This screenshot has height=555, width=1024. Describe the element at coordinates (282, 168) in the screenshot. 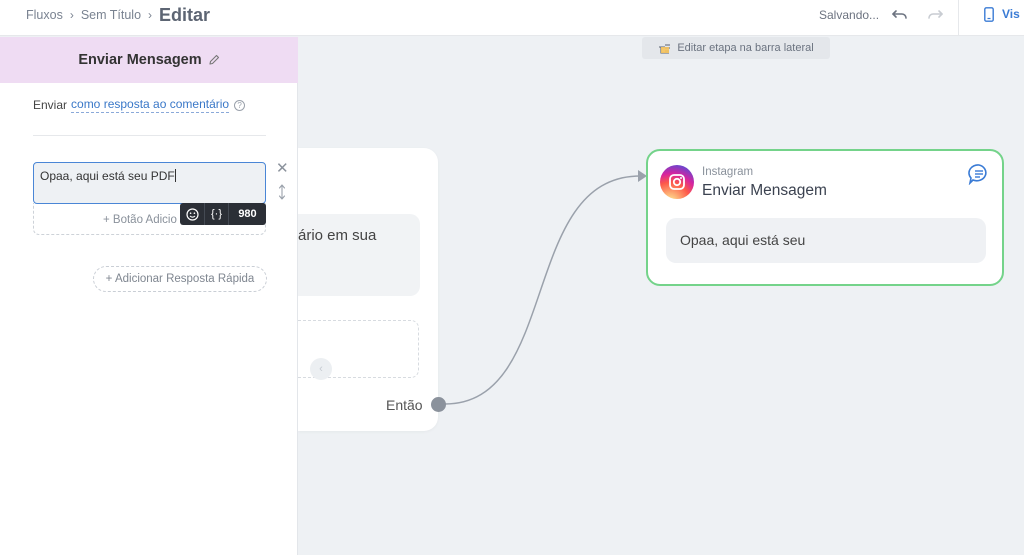

I see `close-icon: ✕` at that location.